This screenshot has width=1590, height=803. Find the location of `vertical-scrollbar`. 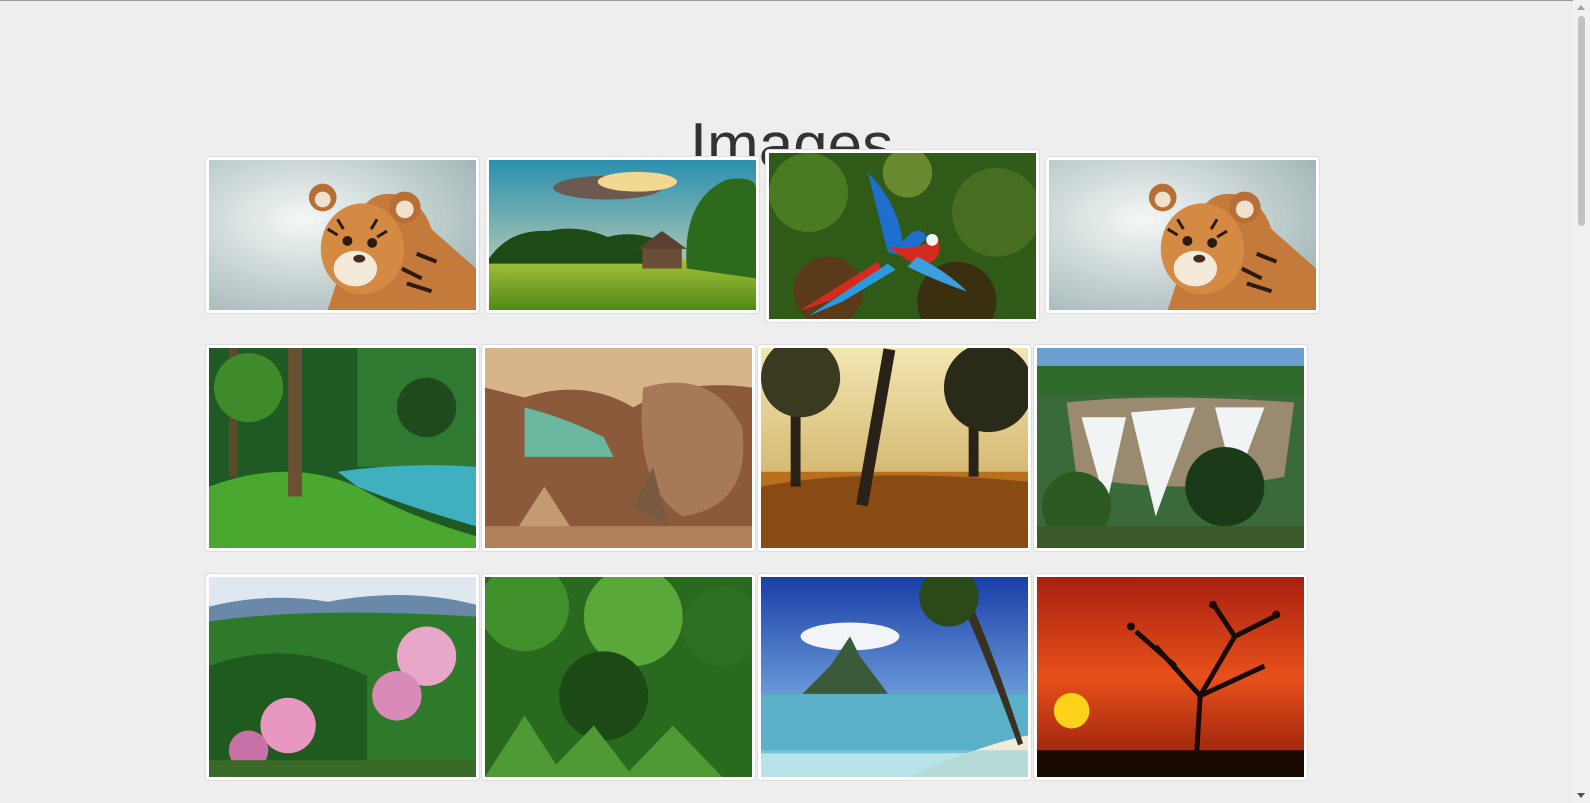

vertical-scrollbar is located at coordinates (1581, 401).